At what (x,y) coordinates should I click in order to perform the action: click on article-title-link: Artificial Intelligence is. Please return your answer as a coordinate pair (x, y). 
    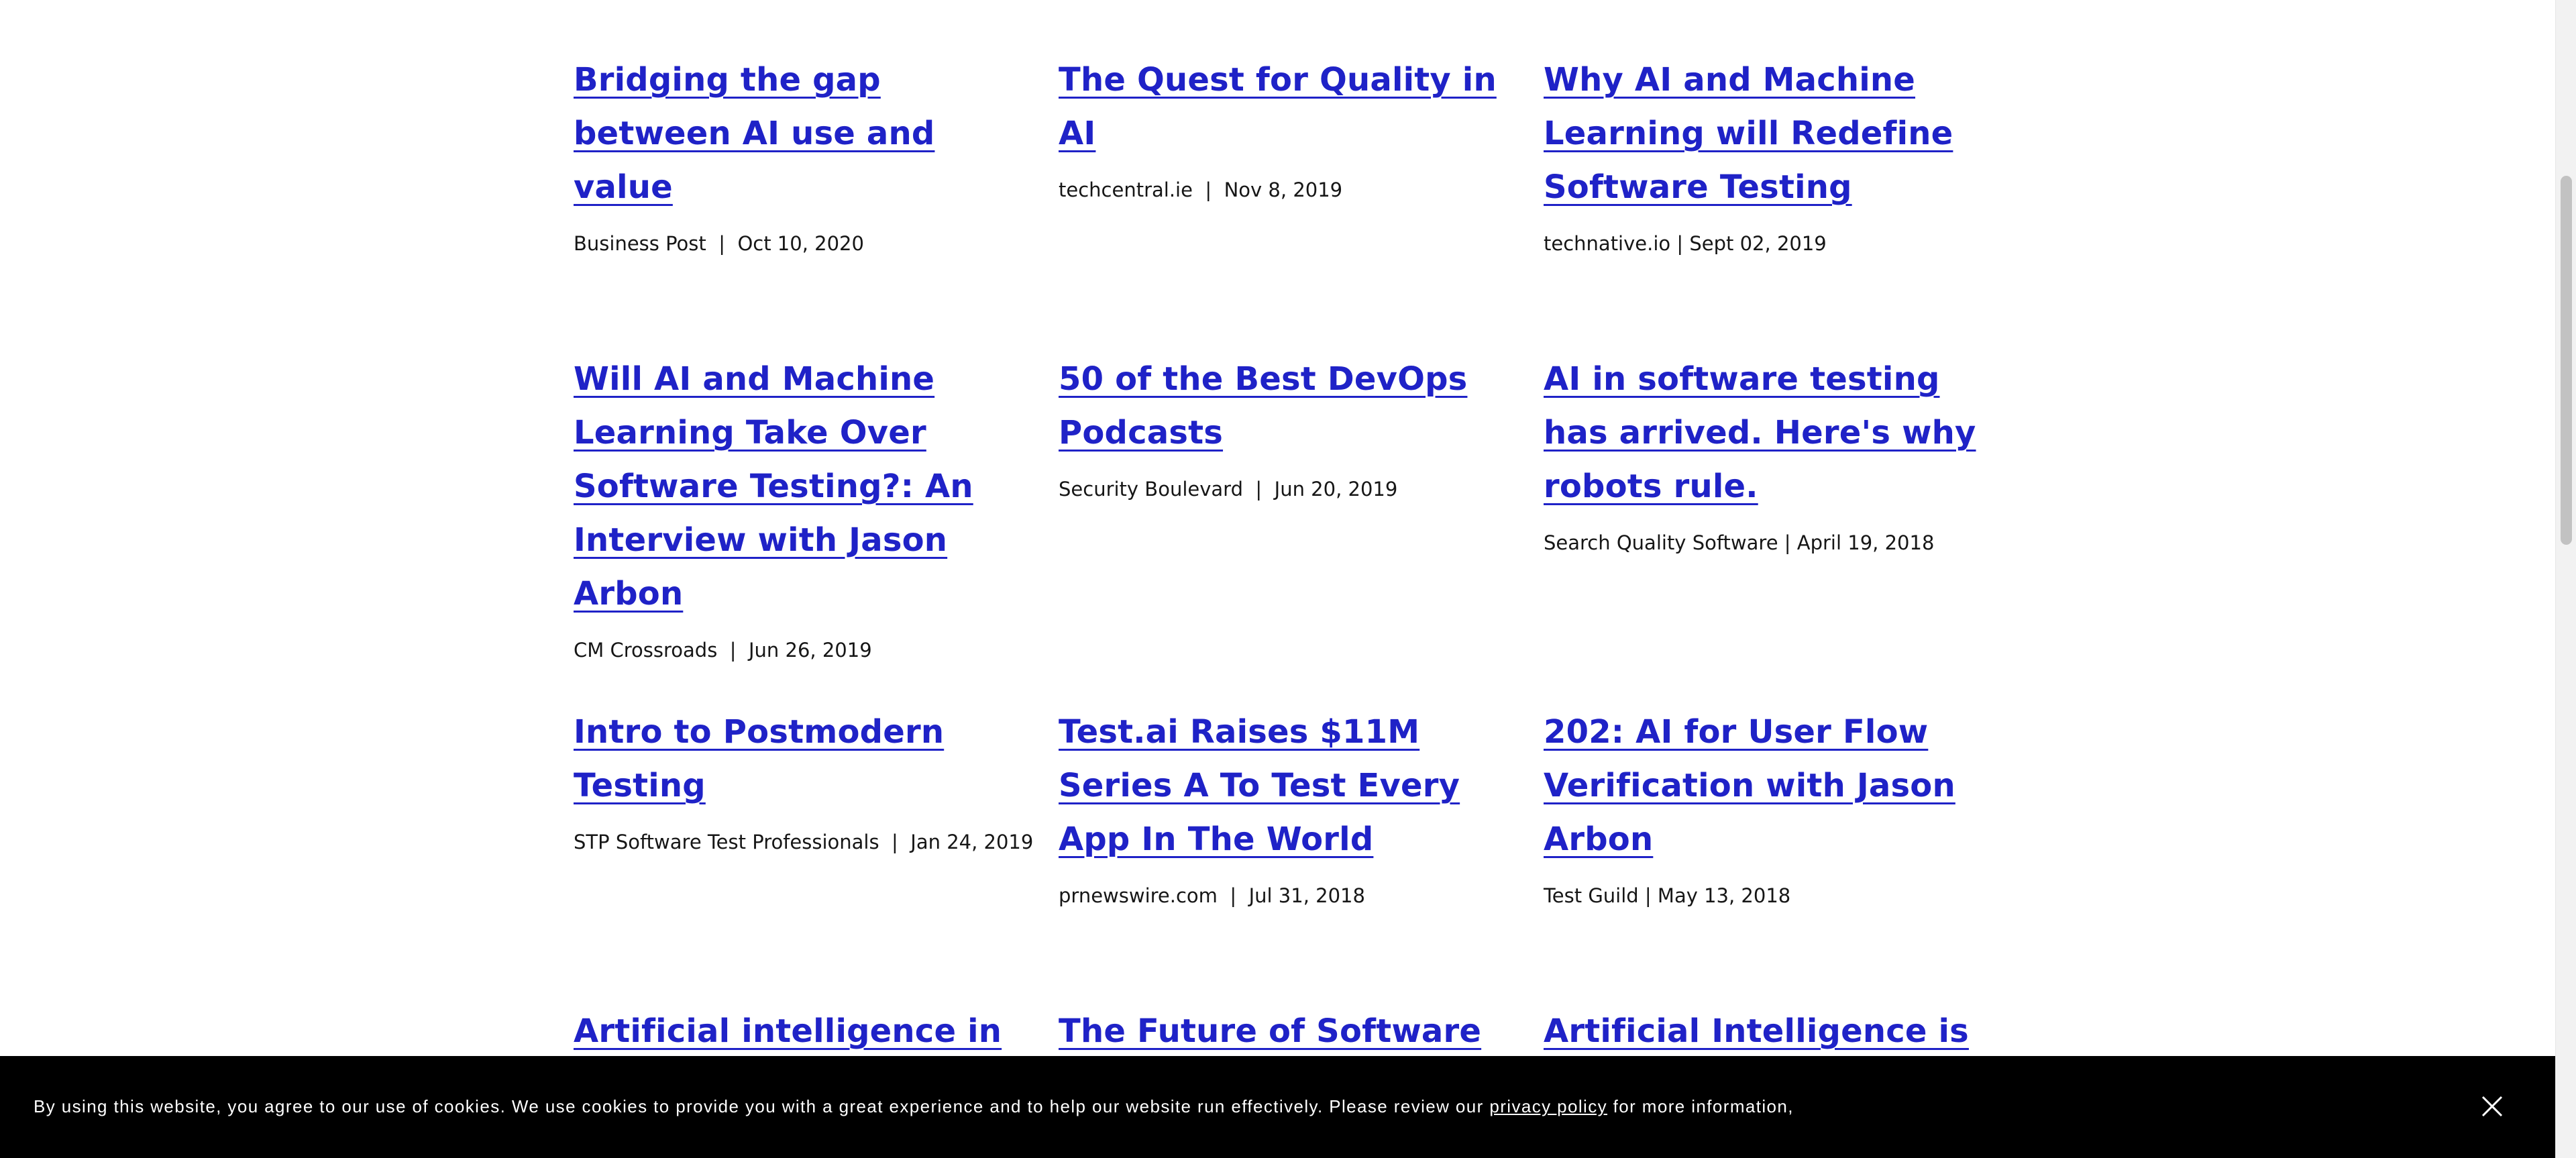
    Looking at the image, I should click on (1765, 1025).